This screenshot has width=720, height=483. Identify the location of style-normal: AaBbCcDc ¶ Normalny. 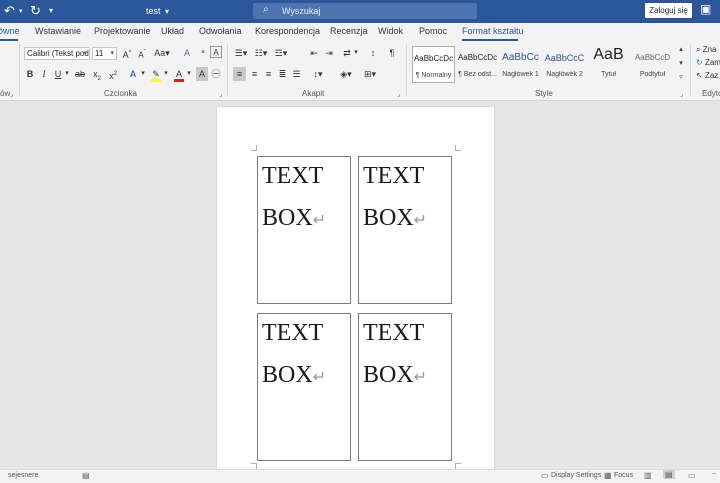
(433, 64).